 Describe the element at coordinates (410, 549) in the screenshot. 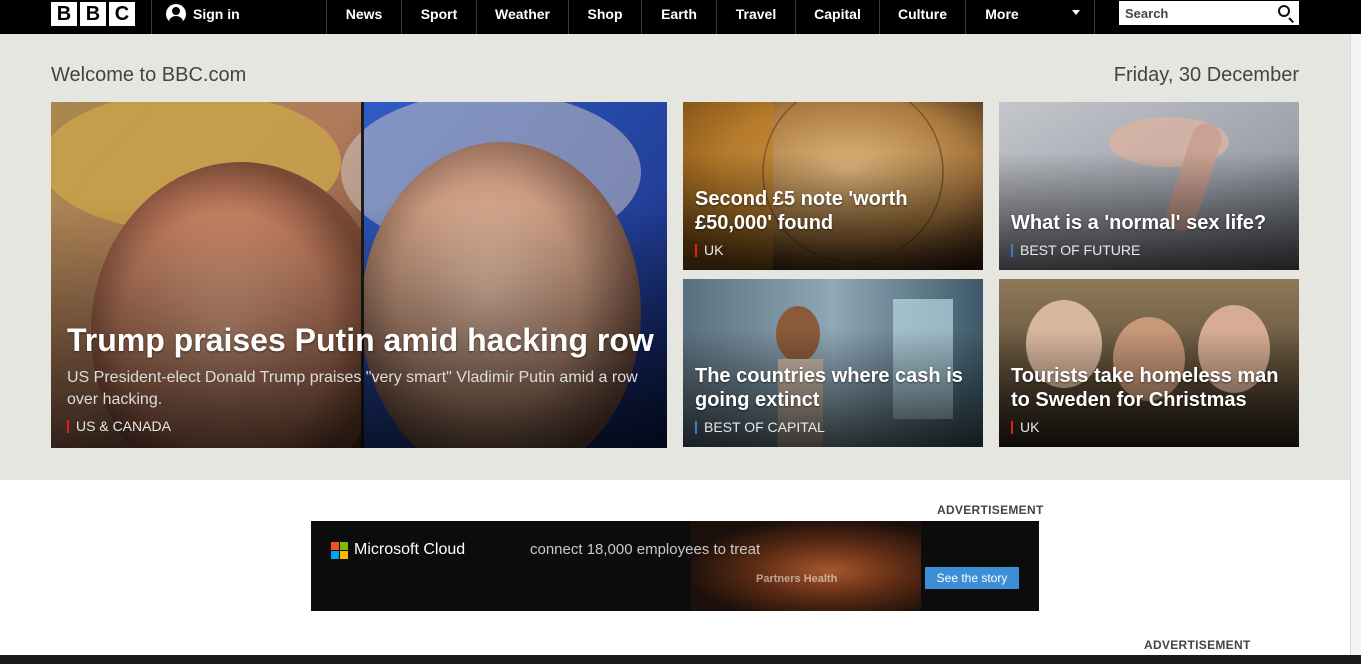

I see `ad-brand: Microsoft Cloud` at that location.